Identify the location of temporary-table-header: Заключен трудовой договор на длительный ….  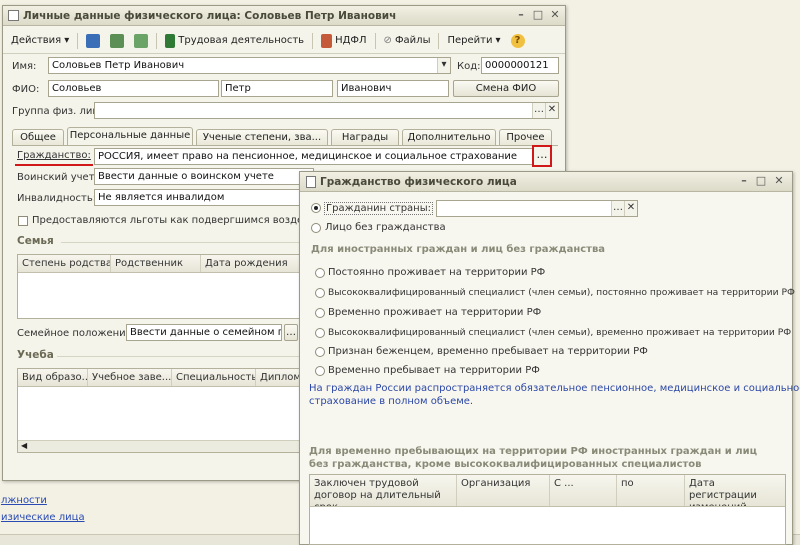
(547, 491).